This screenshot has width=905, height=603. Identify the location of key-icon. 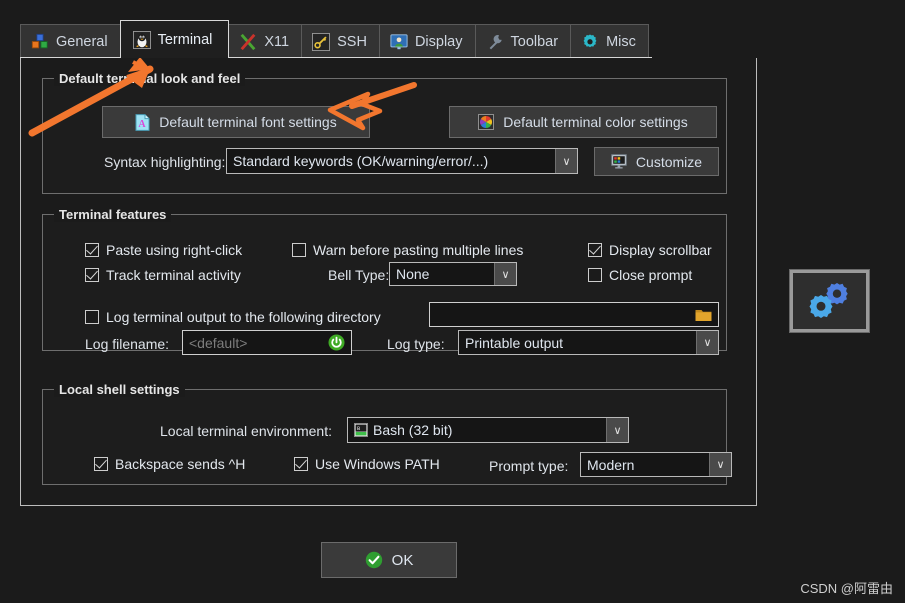
(321, 41).